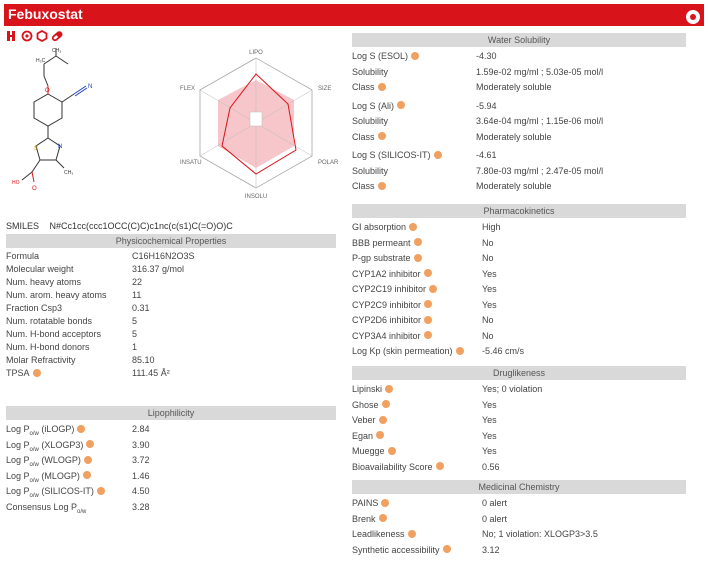 The width and height of the screenshot is (708, 566). I want to click on row-value: C16H16N2O3S, so click(163, 256).